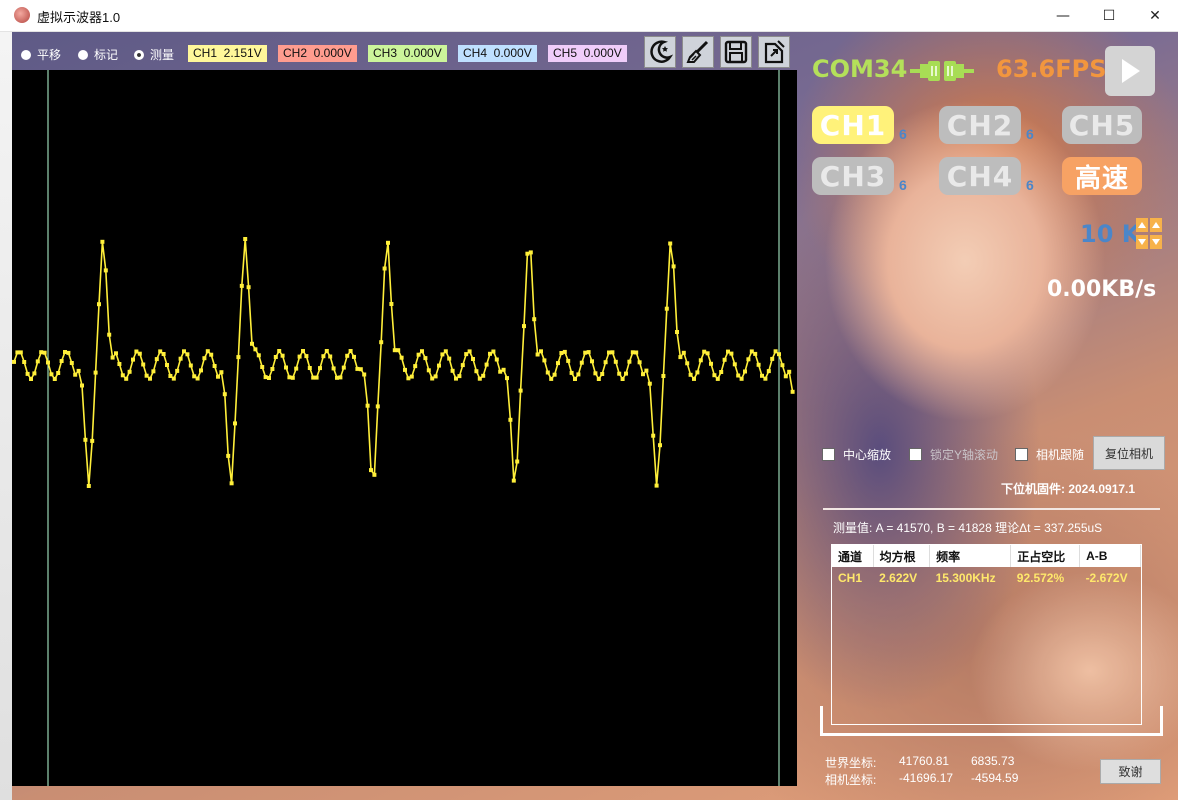 This screenshot has height=800, width=1178. What do you see at coordinates (1161, 721) in the screenshot?
I see `measure-frame-corner-right` at bounding box center [1161, 721].